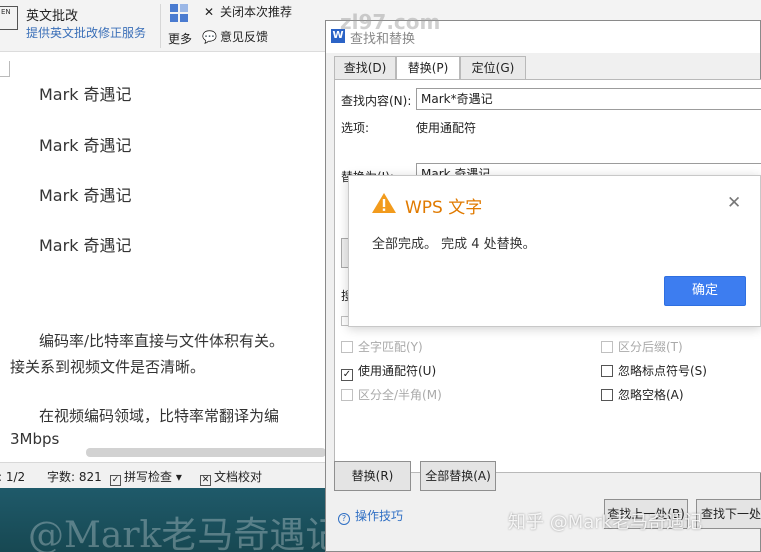 This screenshot has width=761, height=552. What do you see at coordinates (400, 395) in the screenshot?
I see `full-half-width-label: 区分全/半角(M)` at bounding box center [400, 395].